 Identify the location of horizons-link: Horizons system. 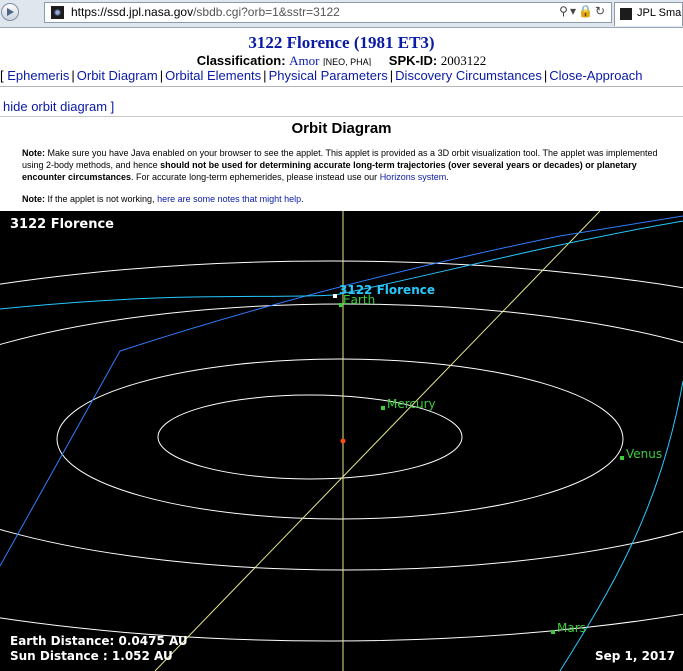
(413, 177).